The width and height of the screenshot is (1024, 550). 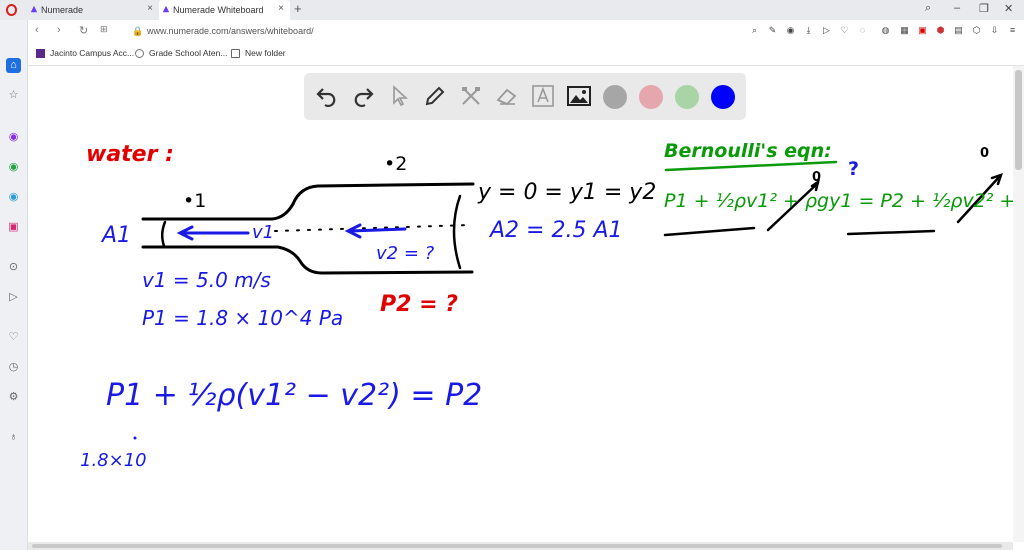 What do you see at coordinates (435, 96) in the screenshot?
I see `pen-icon` at bounding box center [435, 96].